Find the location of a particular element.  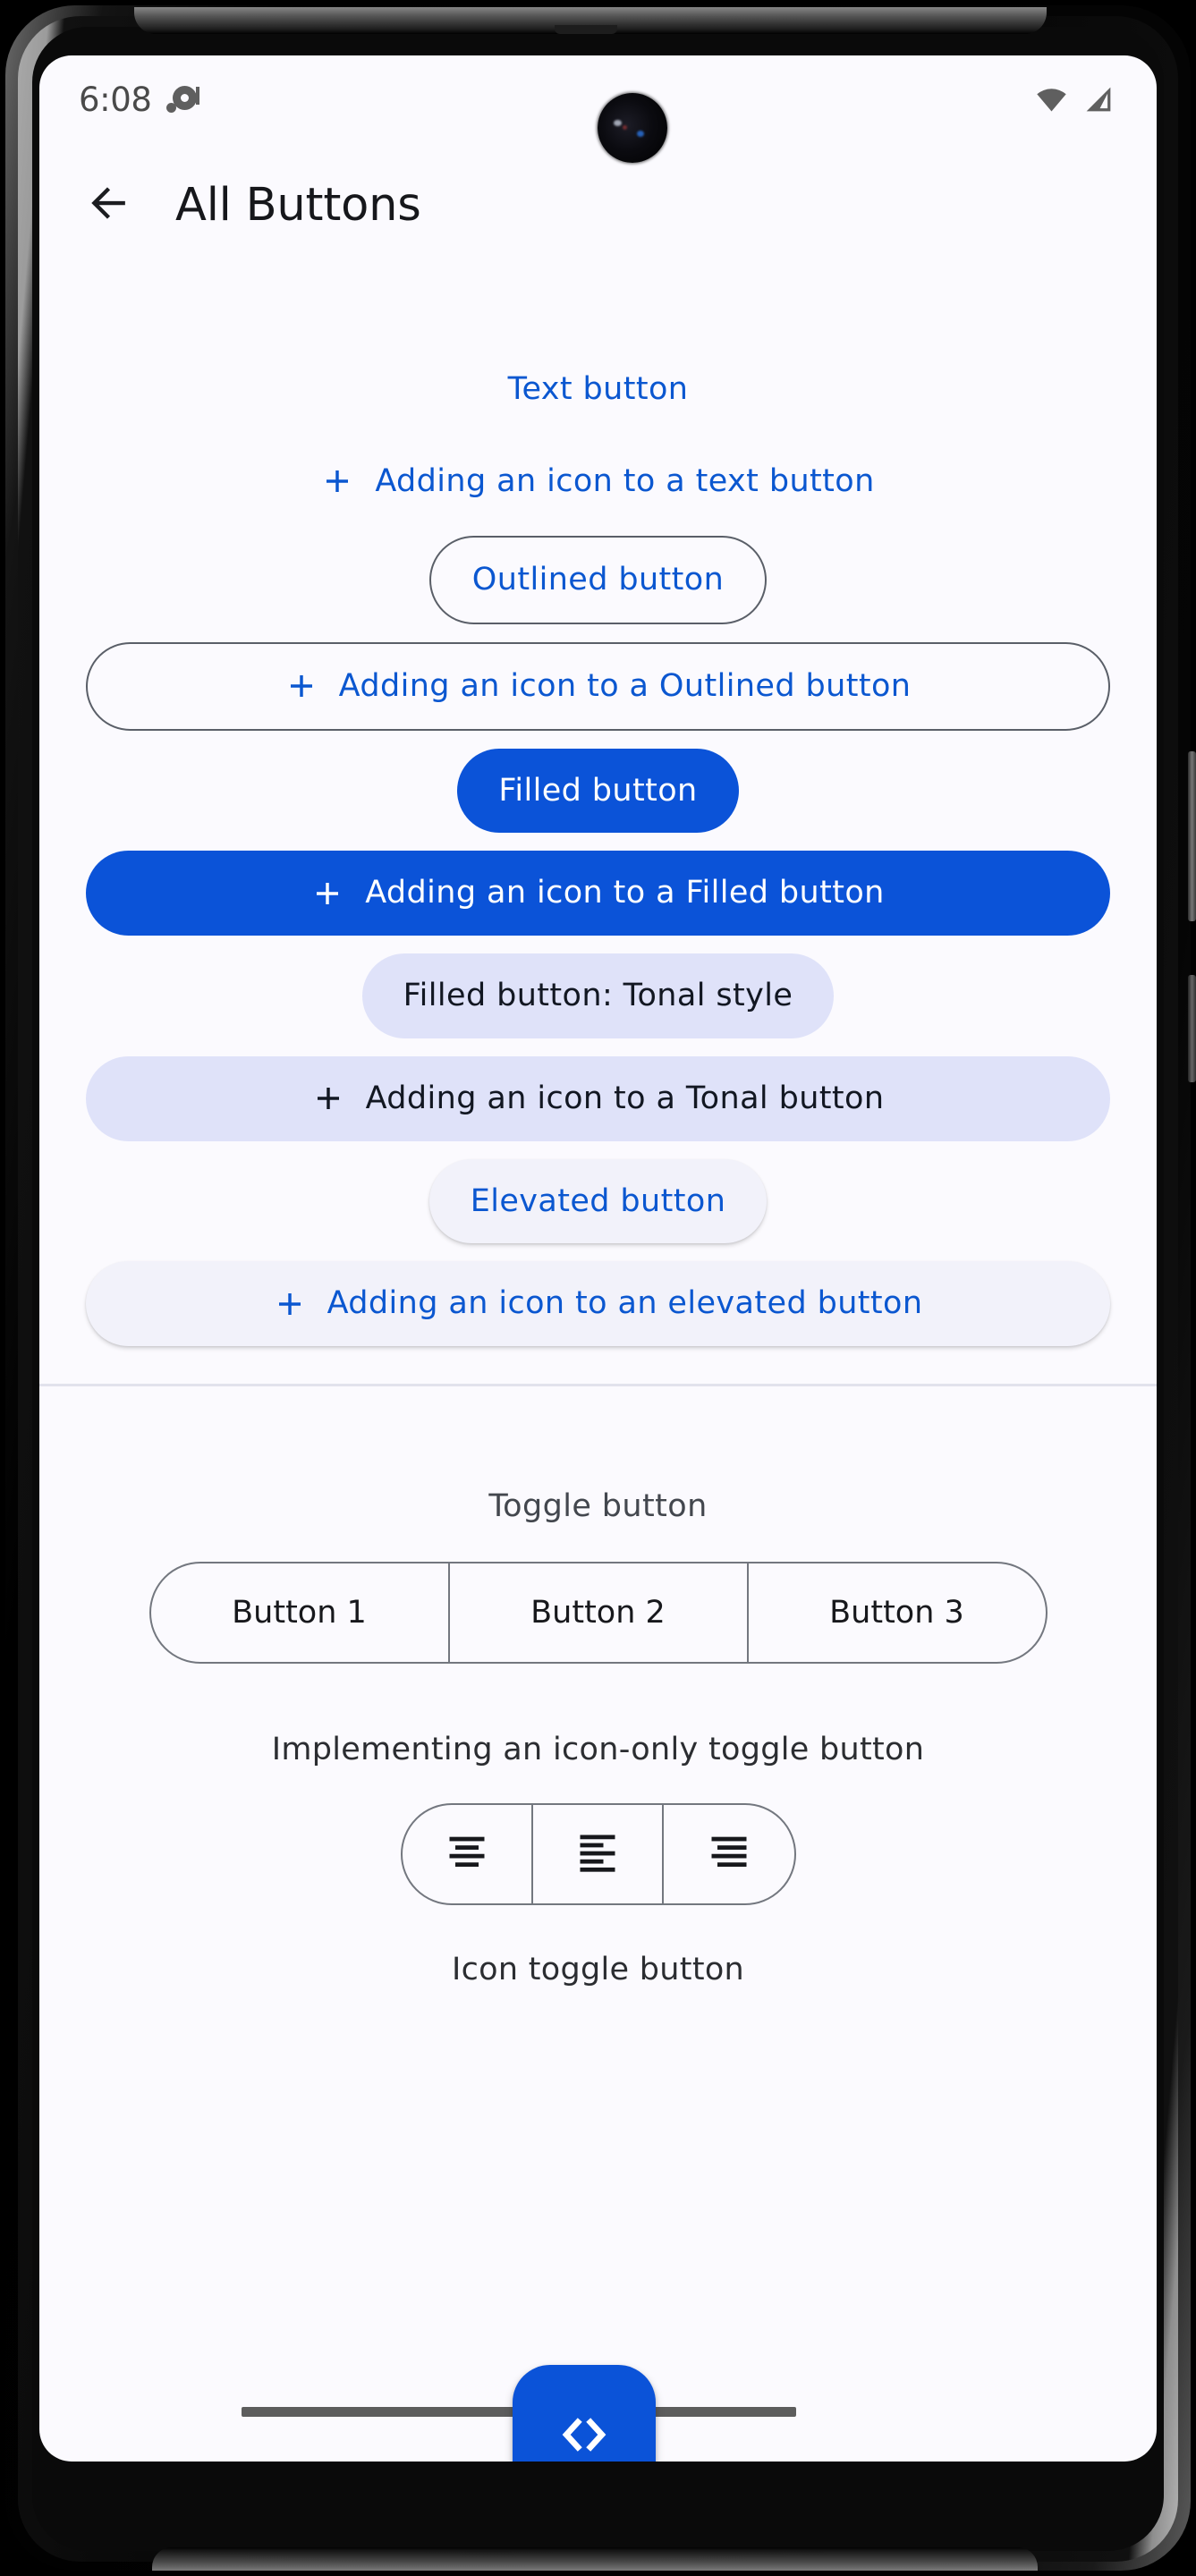

toggle-segment-2: Button 2 is located at coordinates (599, 1612).